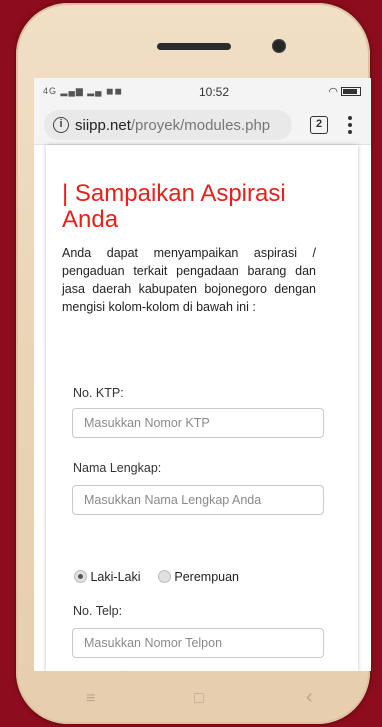 The width and height of the screenshot is (382, 727). I want to click on phone-input, so click(198, 643).